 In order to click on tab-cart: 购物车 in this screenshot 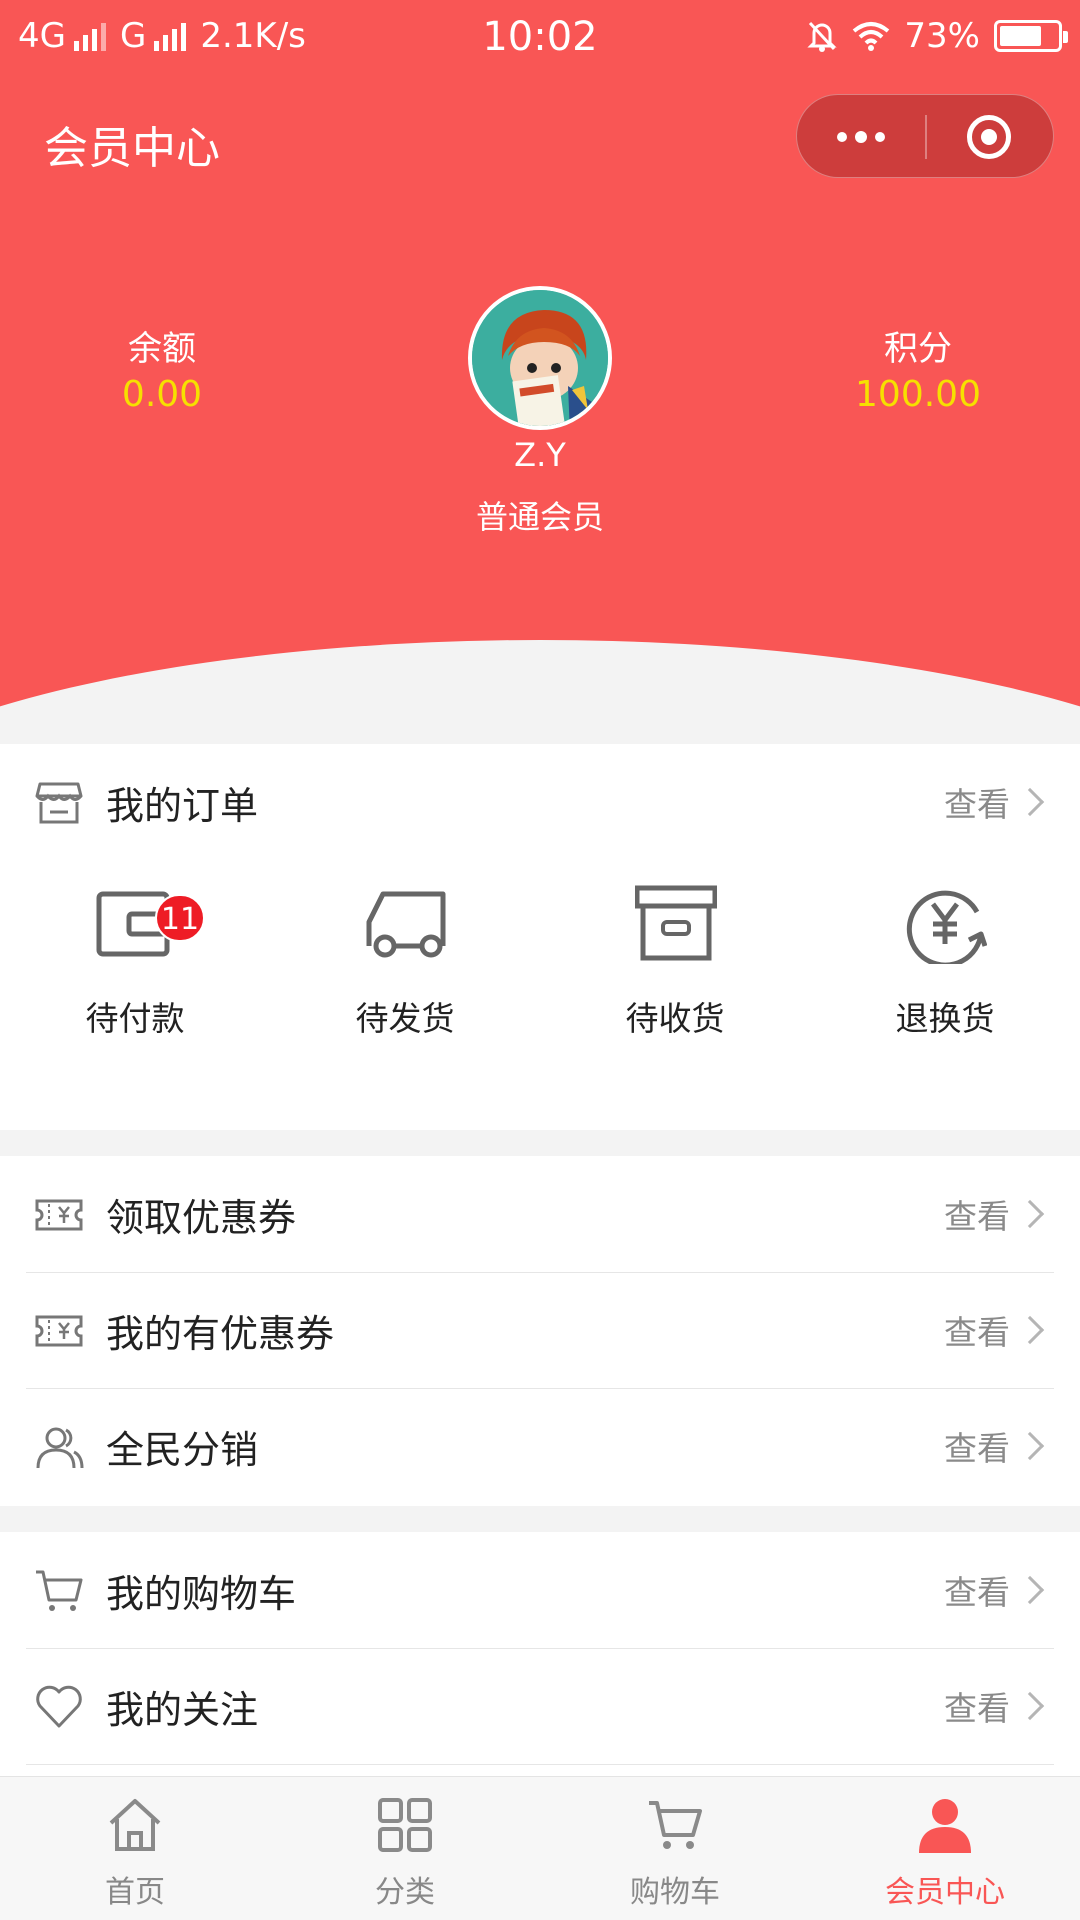, I will do `click(675, 1848)`.